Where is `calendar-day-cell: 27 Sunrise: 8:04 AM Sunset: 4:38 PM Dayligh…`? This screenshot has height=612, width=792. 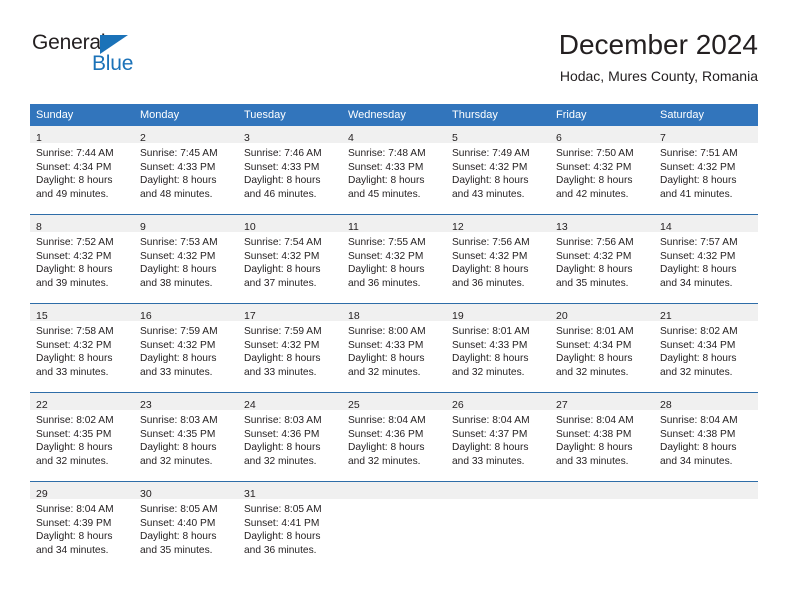
calendar-day-cell: 27 Sunrise: 8:04 AM Sunset: 4:38 PM Dayligh… is located at coordinates (602, 437).